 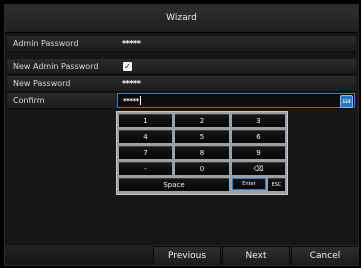 What do you see at coordinates (174, 184) in the screenshot?
I see `space-key: Space` at bounding box center [174, 184].